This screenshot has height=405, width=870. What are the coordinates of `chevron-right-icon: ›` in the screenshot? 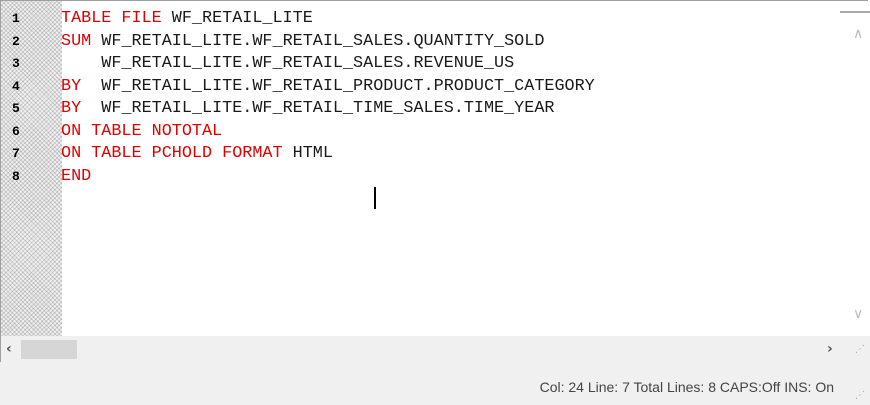 It's located at (830, 349).